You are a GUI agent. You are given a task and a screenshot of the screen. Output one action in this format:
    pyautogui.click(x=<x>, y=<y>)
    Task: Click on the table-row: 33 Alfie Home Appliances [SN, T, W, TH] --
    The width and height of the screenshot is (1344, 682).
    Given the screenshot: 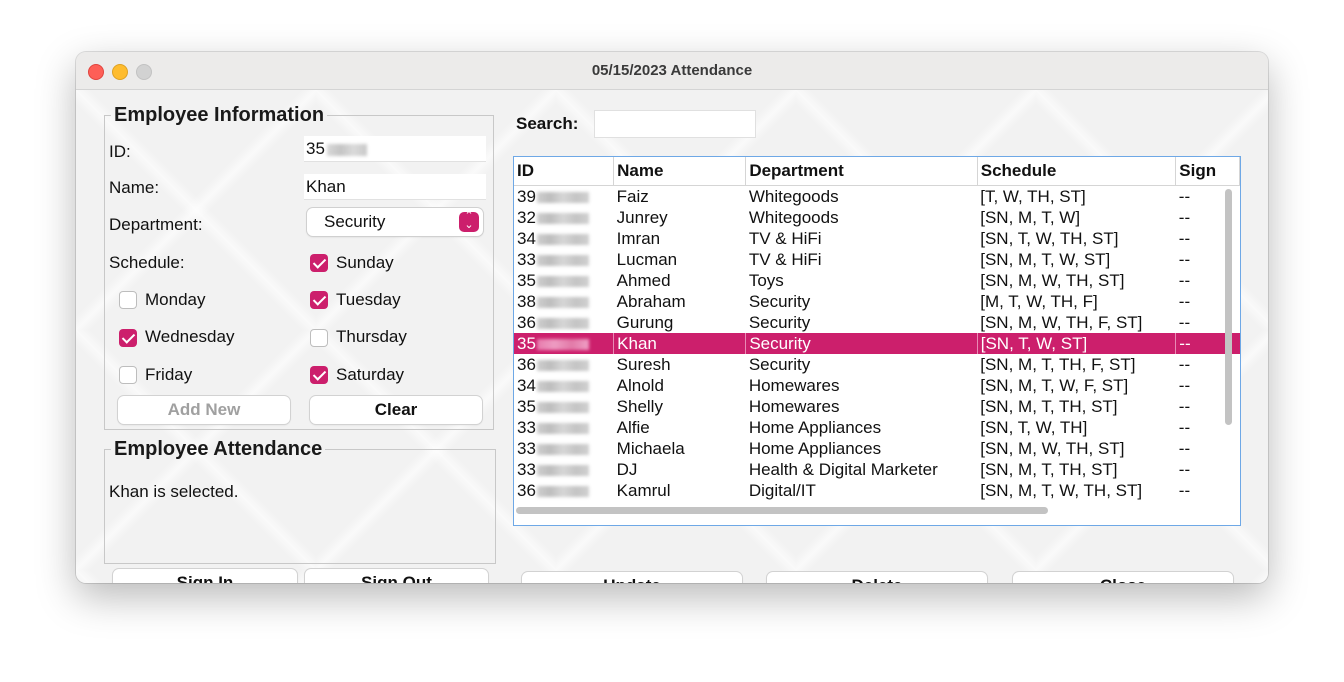 What is the action you would take?
    pyautogui.click(x=877, y=427)
    